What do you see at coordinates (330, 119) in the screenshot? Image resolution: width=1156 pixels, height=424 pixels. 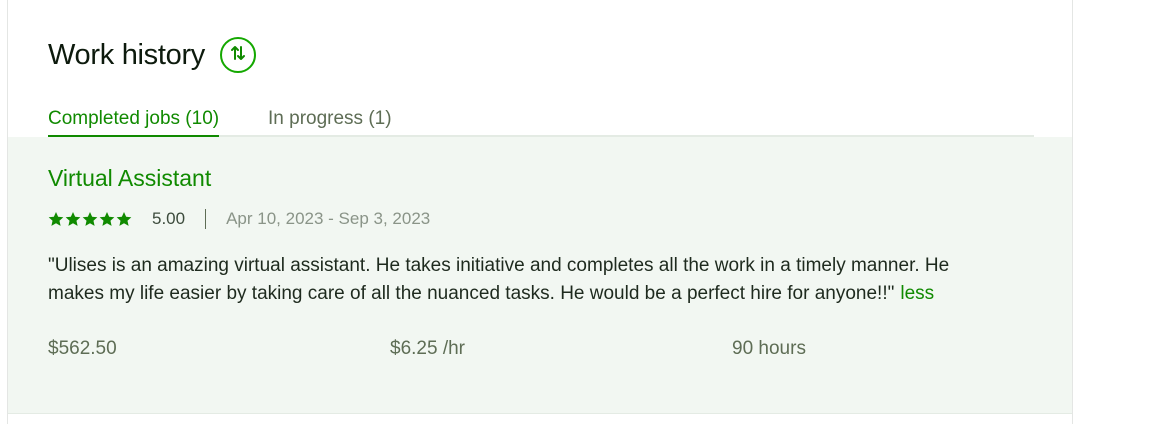 I see `tab-in-progress: In progress (1)` at bounding box center [330, 119].